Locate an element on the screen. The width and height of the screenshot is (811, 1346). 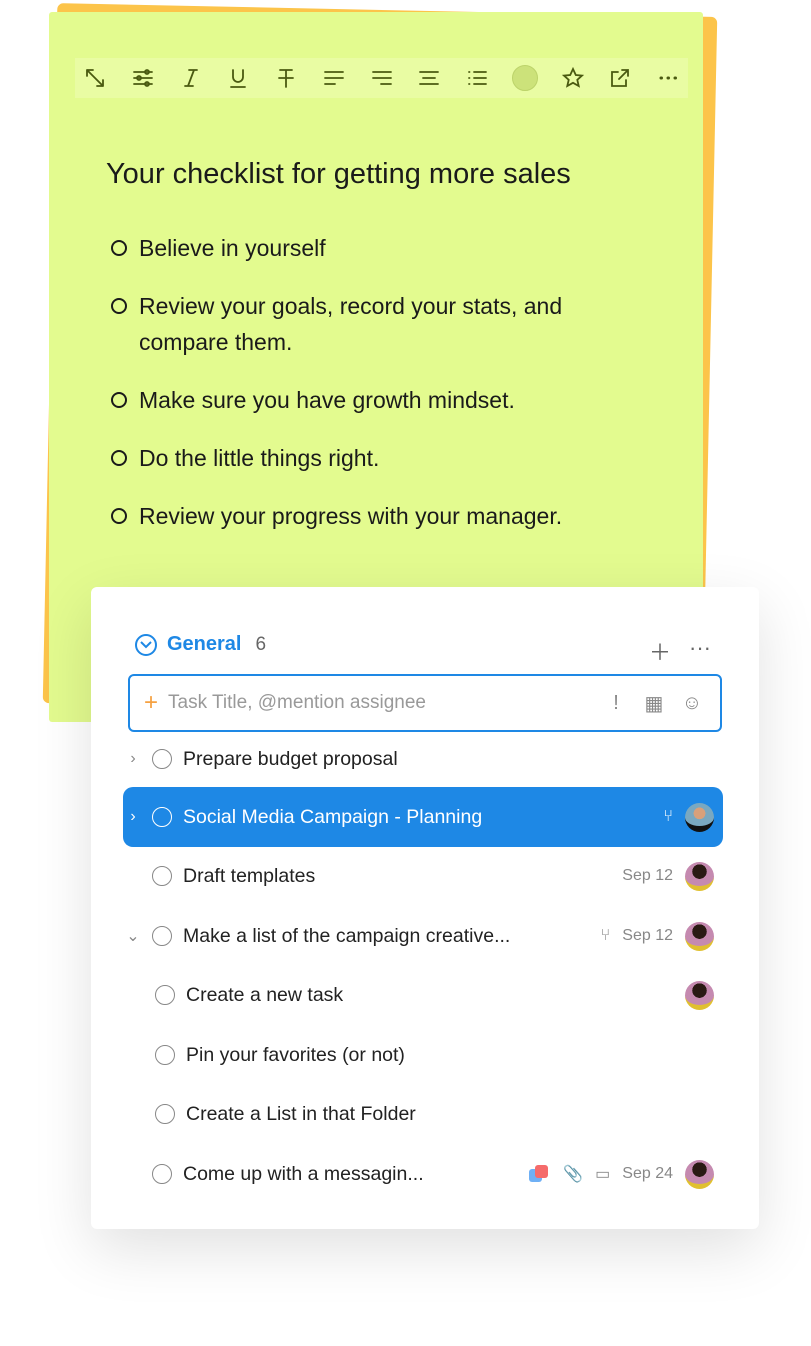
group-count: 6 is located at coordinates (261, 644).